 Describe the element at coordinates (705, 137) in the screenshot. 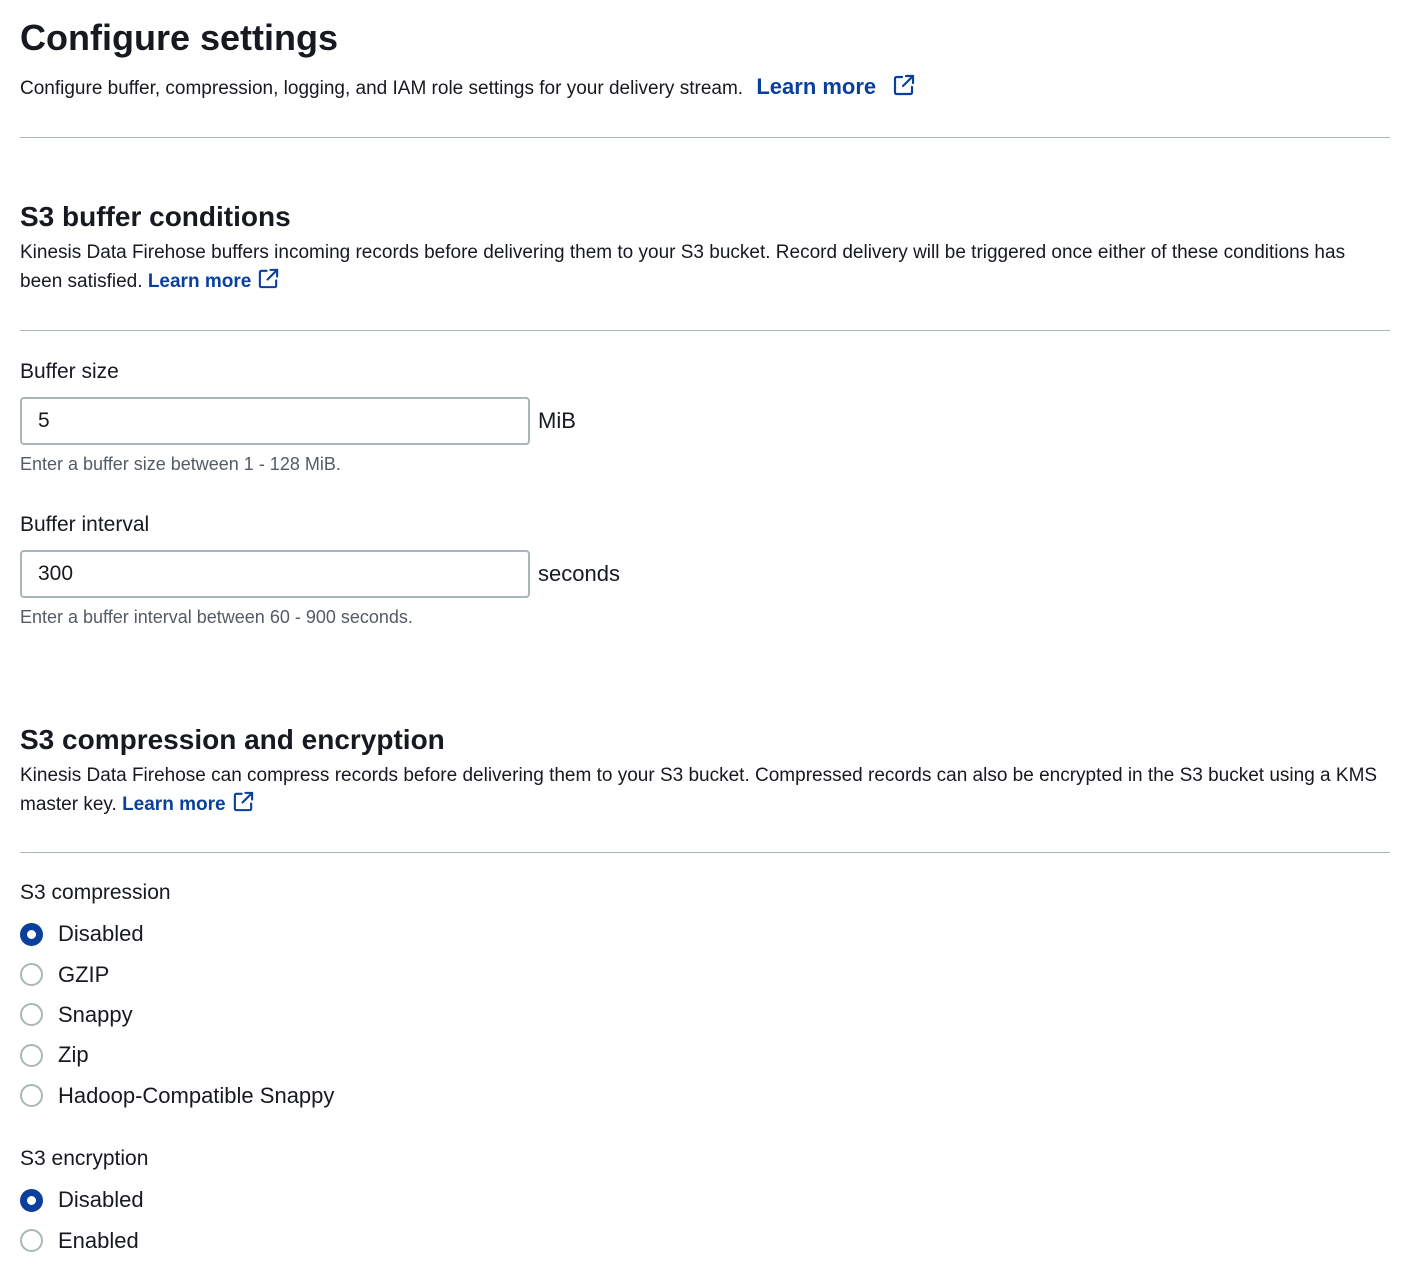

I see `header-divider` at that location.